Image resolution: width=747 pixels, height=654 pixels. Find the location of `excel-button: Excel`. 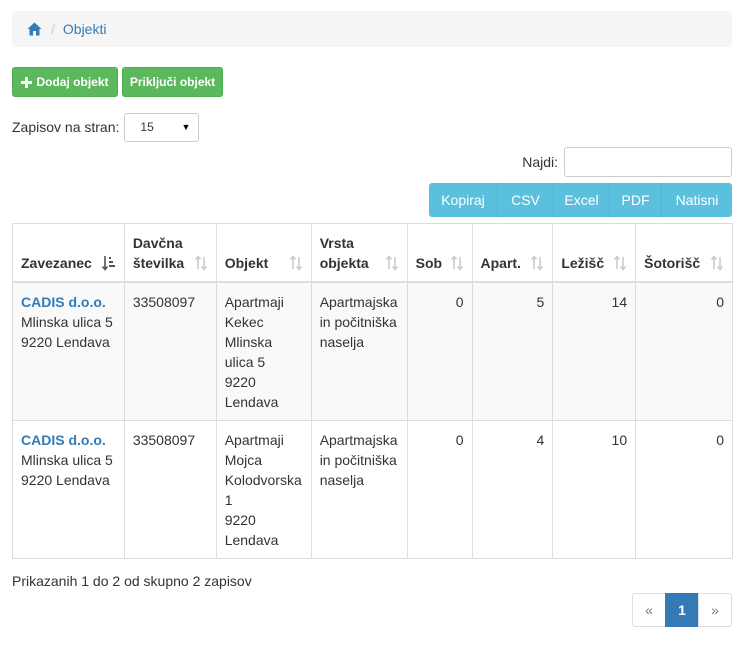

excel-button: Excel is located at coordinates (582, 200).